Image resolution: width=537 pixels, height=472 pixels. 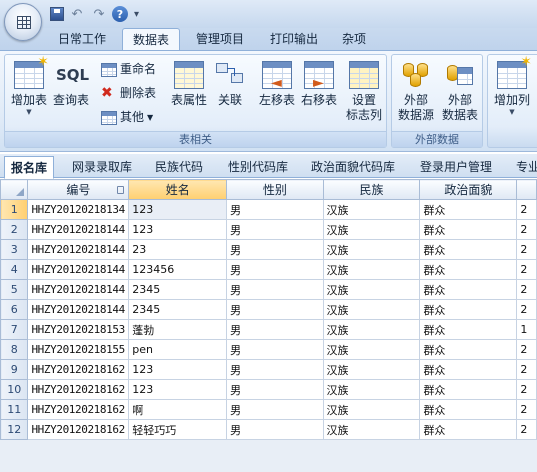 I want to click on row-header: 6, so click(x=14, y=309).